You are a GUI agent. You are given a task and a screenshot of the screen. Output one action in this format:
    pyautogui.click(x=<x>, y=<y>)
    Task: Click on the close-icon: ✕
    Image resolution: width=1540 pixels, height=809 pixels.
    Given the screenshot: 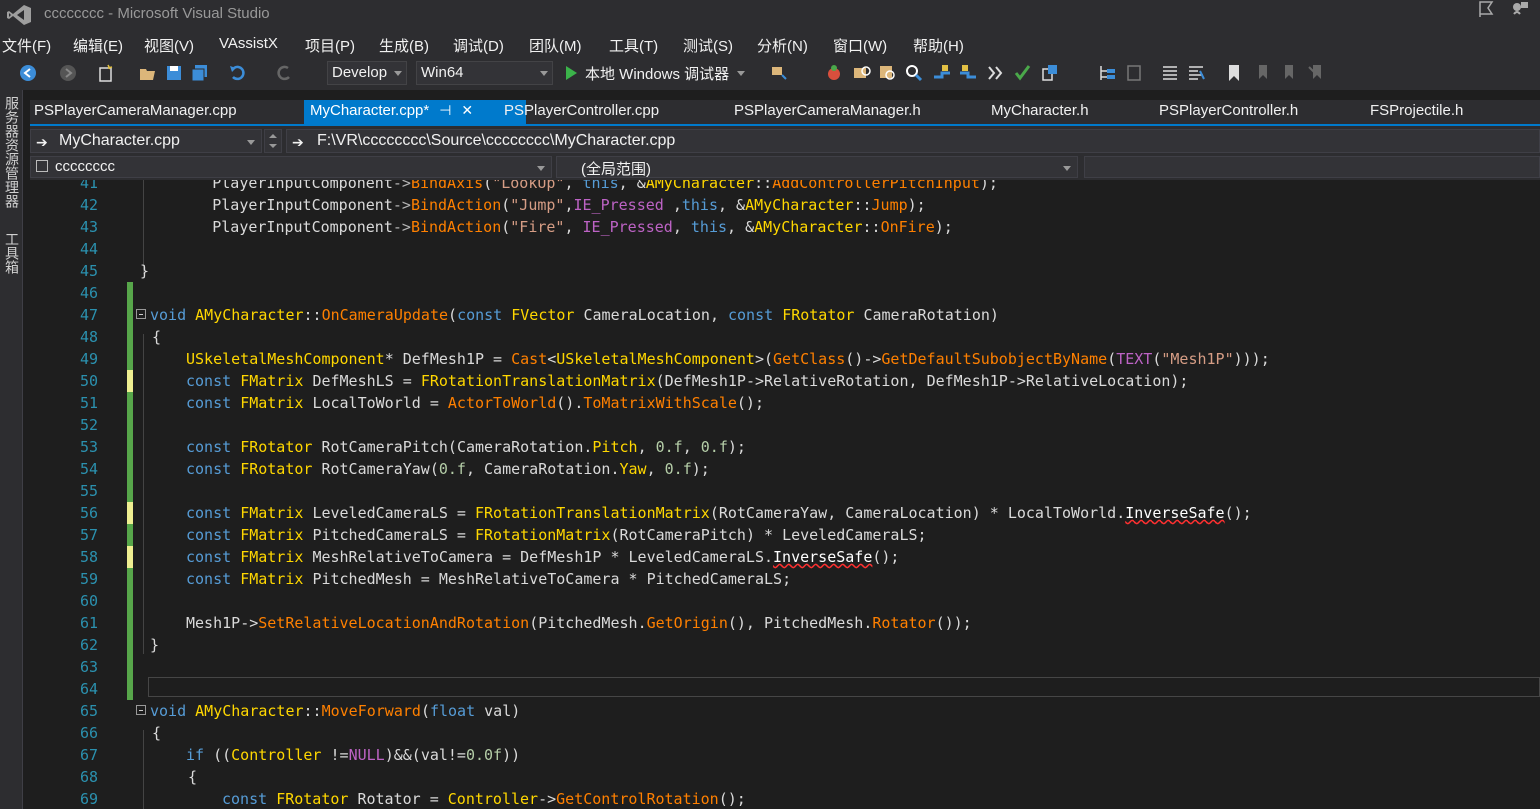 What is the action you would take?
    pyautogui.click(x=467, y=110)
    